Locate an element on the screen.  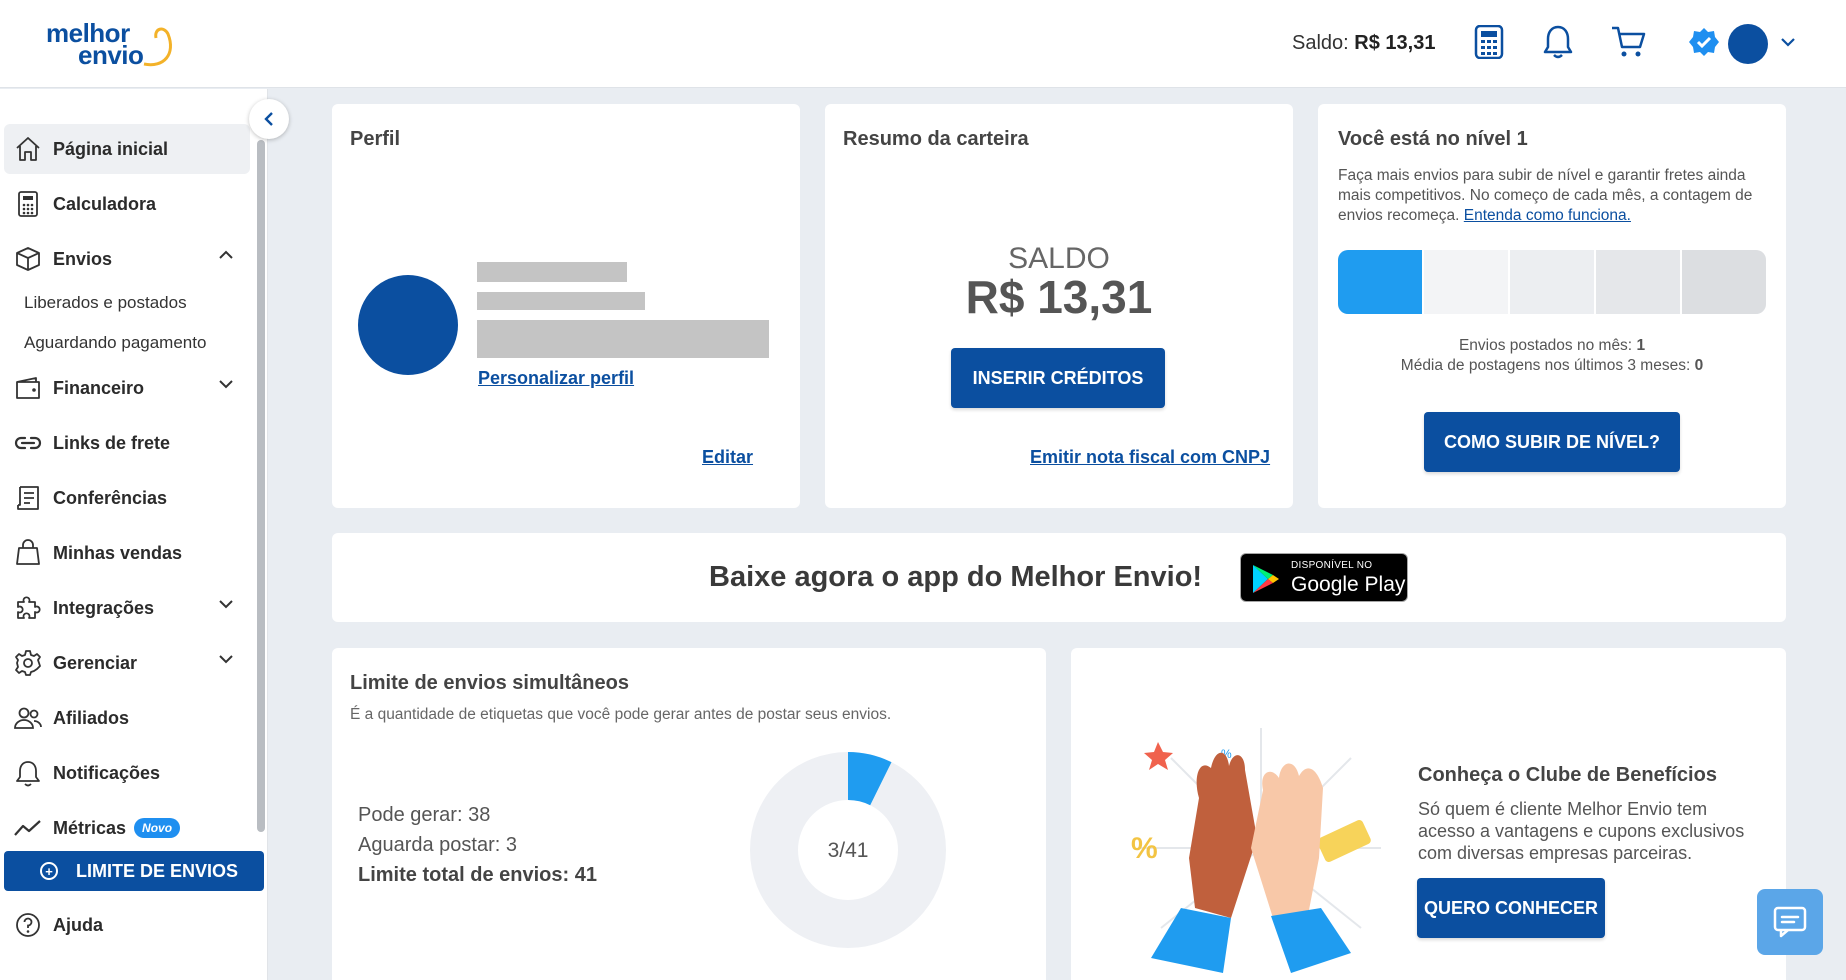
chat-icon is located at coordinates (1790, 922).